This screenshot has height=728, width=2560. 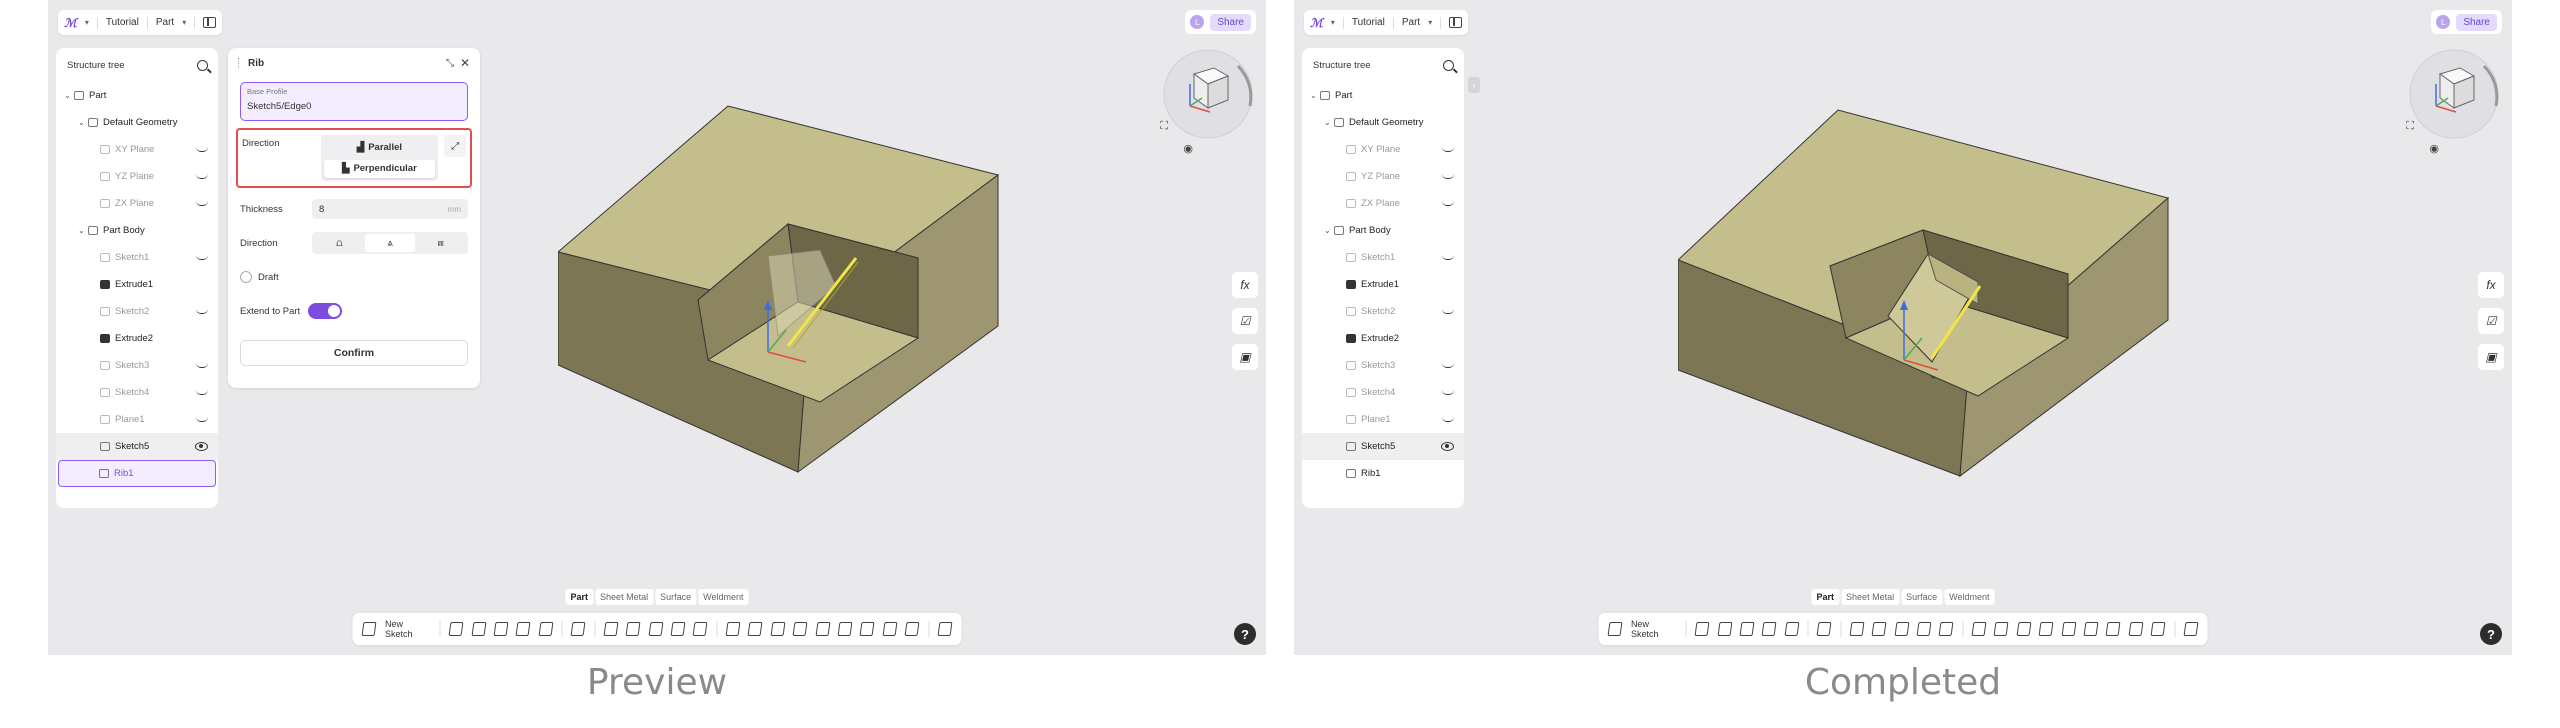 What do you see at coordinates (2434, 148) in the screenshot?
I see `camera-icon: ◉` at bounding box center [2434, 148].